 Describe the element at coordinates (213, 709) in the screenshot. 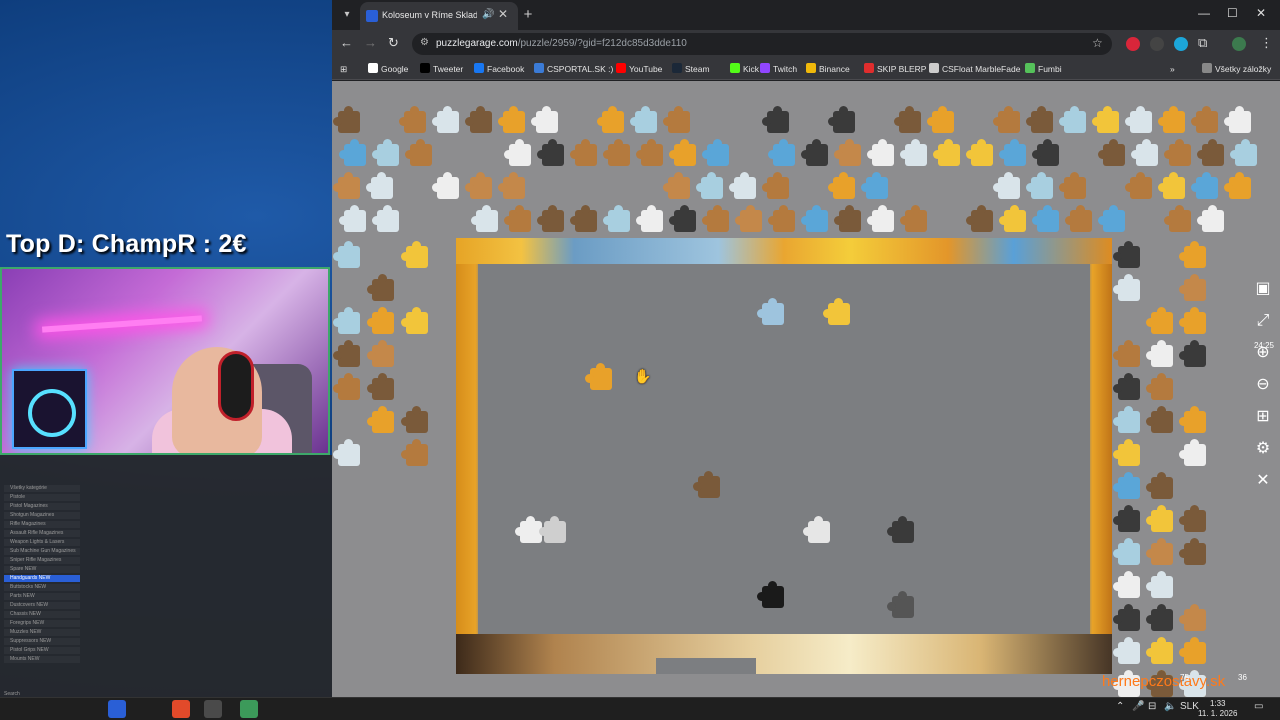

I see `taskbar-app-icon` at that location.